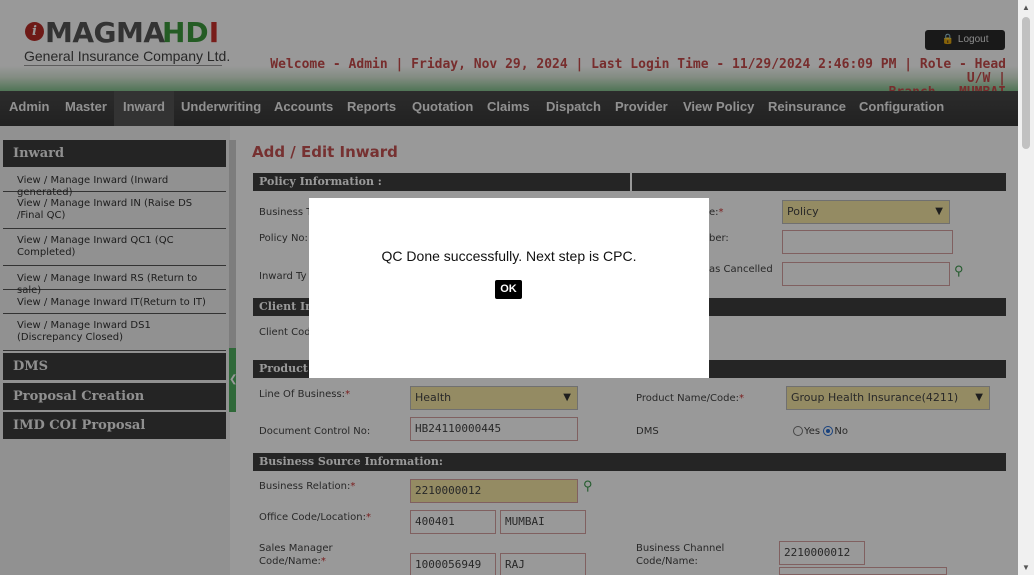  Describe the element at coordinates (1026, 287) in the screenshot. I see `page-scrollbar: ▲ ▼` at that location.